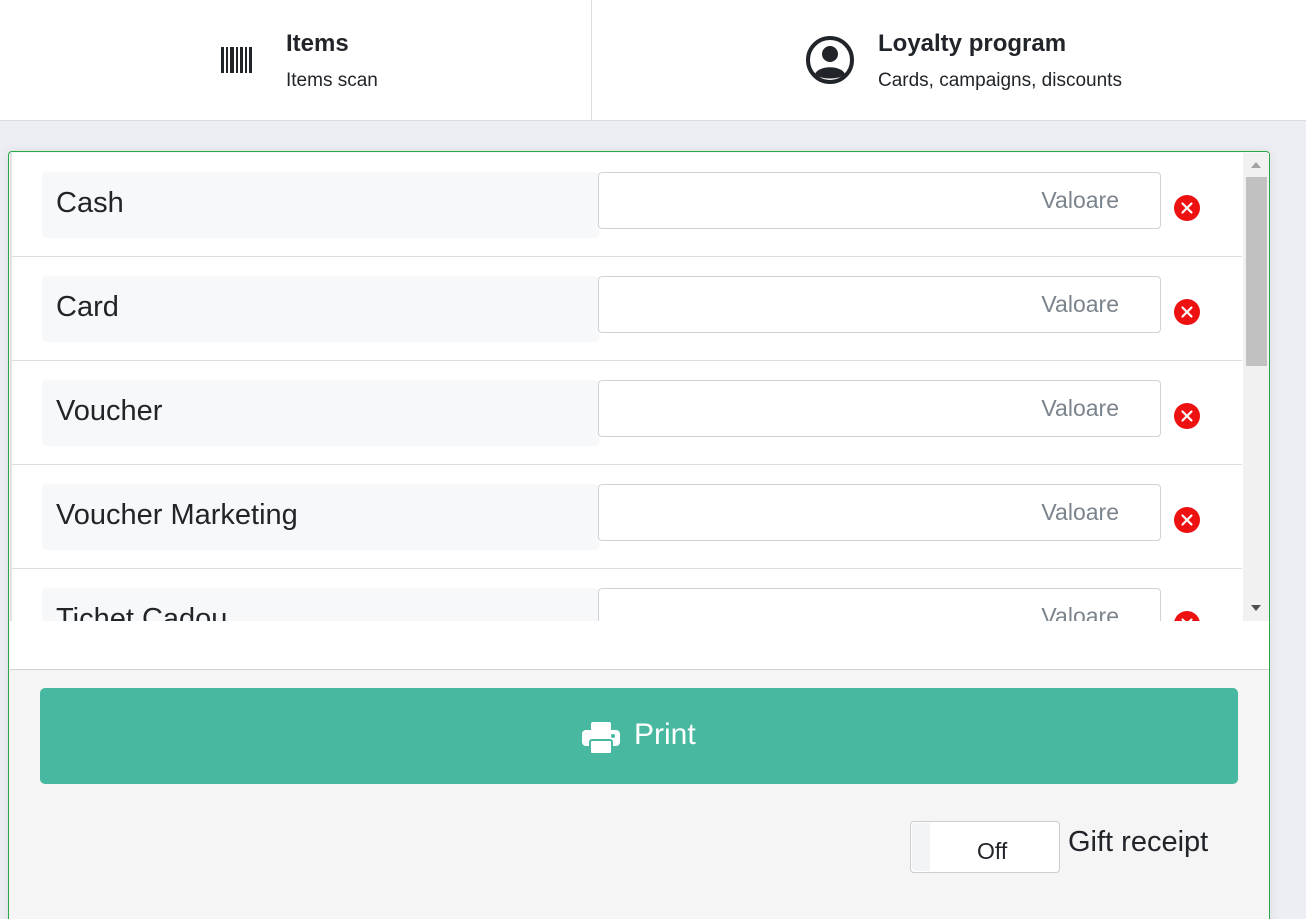 Image resolution: width=1306 pixels, height=919 pixels. What do you see at coordinates (1000, 80) in the screenshot?
I see `tab-loyalty-subtitle: Cards, campaigns, discounts` at bounding box center [1000, 80].